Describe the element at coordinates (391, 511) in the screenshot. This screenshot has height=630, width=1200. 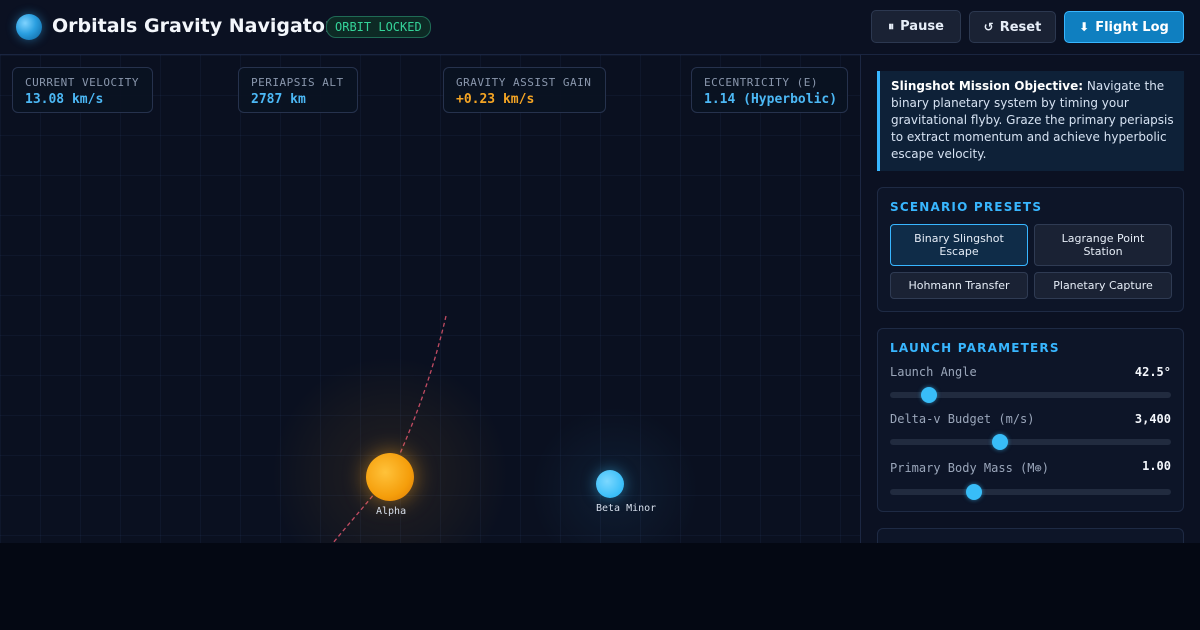
I see `planet-alpha-label: Alpha` at that location.